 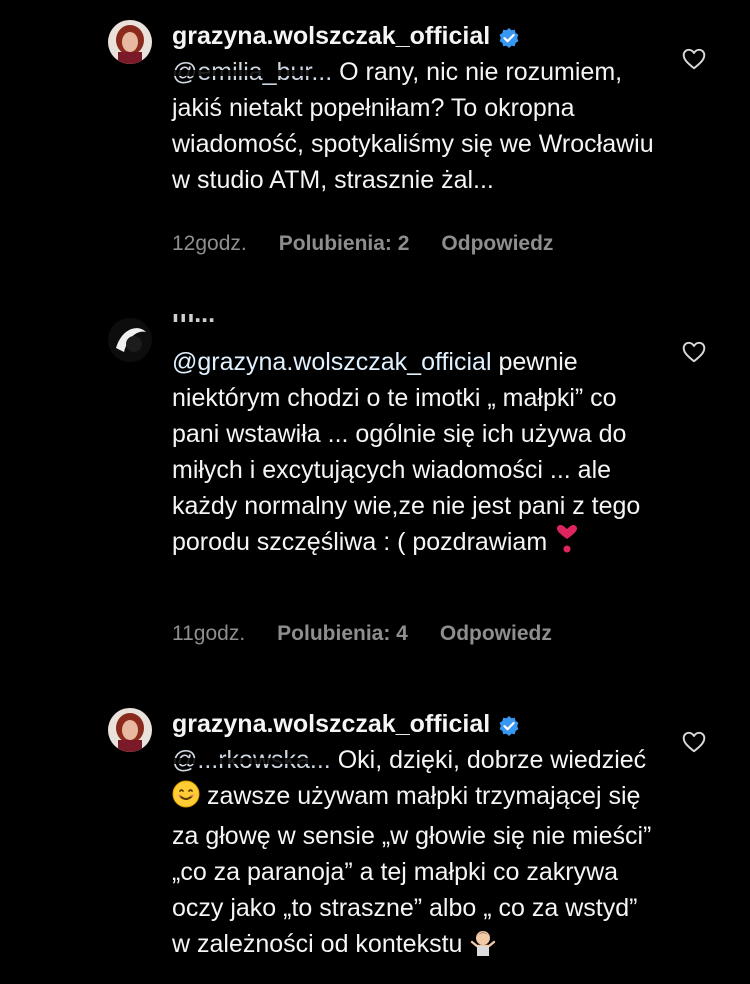 I want to click on likes-count: Polubienia: 4, so click(x=342, y=634).